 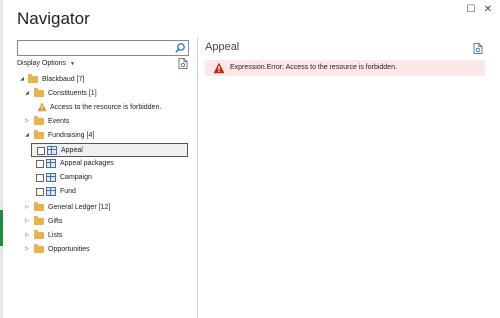 I want to click on tree-node-error: Access to the resource is forbidden., so click(x=105, y=107).